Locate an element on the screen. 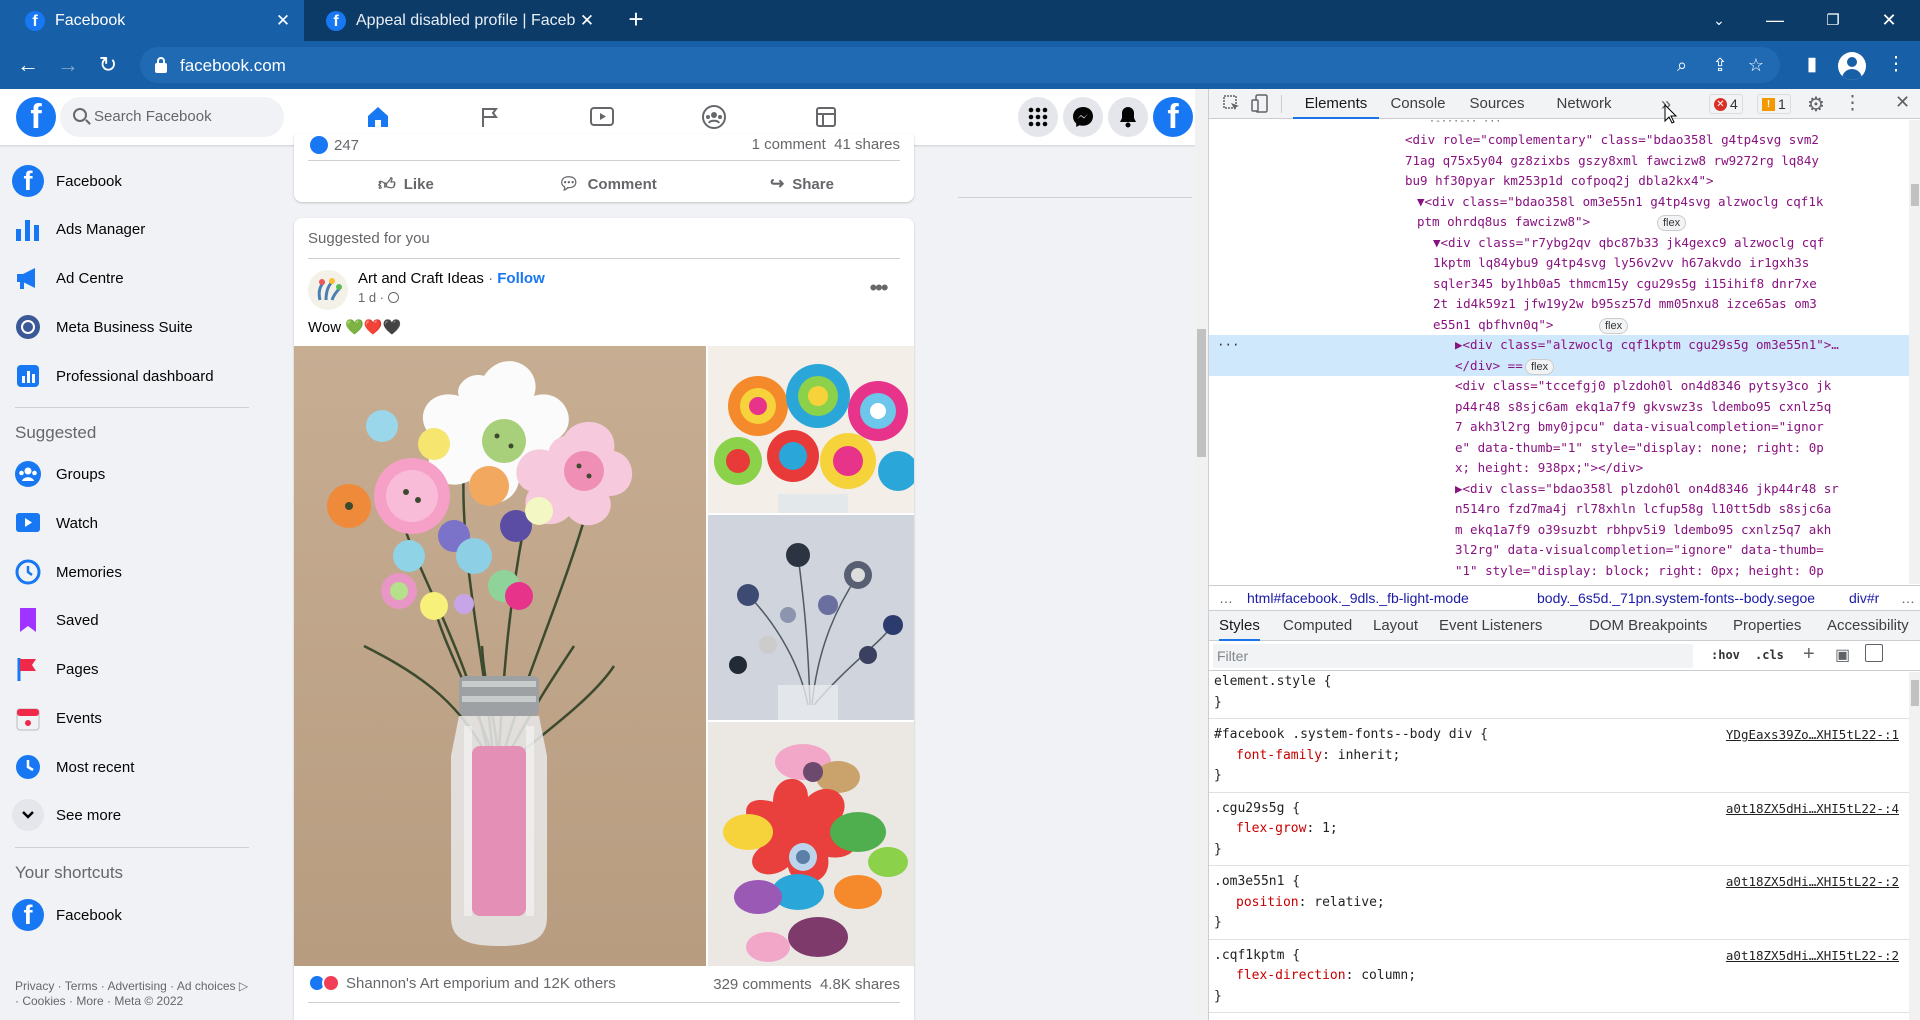 This screenshot has width=1920, height=1020. search-input: Search Facebook is located at coordinates (172, 117).